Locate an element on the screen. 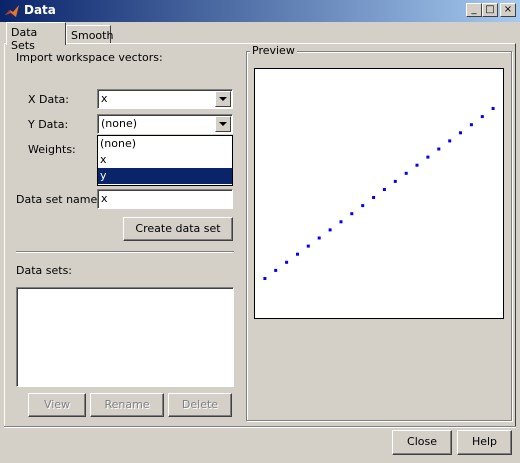 The width and height of the screenshot is (520, 463). help-button: Help is located at coordinates (484, 442).